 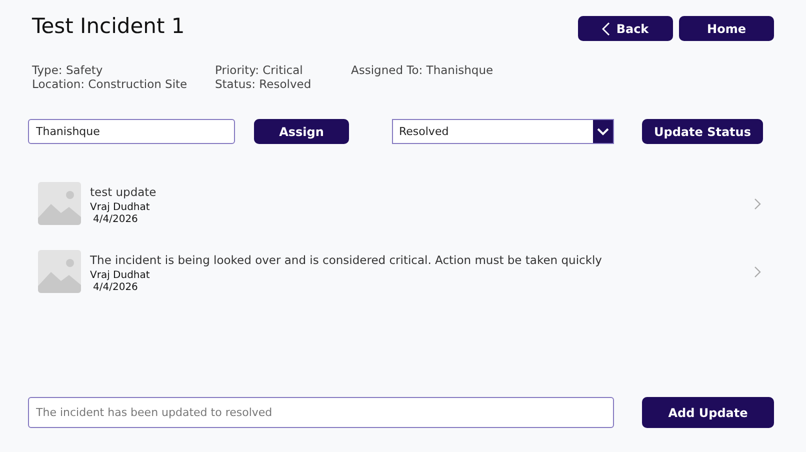 What do you see at coordinates (422, 70) in the screenshot?
I see `detail-text: Assigned To: Thanishque` at bounding box center [422, 70].